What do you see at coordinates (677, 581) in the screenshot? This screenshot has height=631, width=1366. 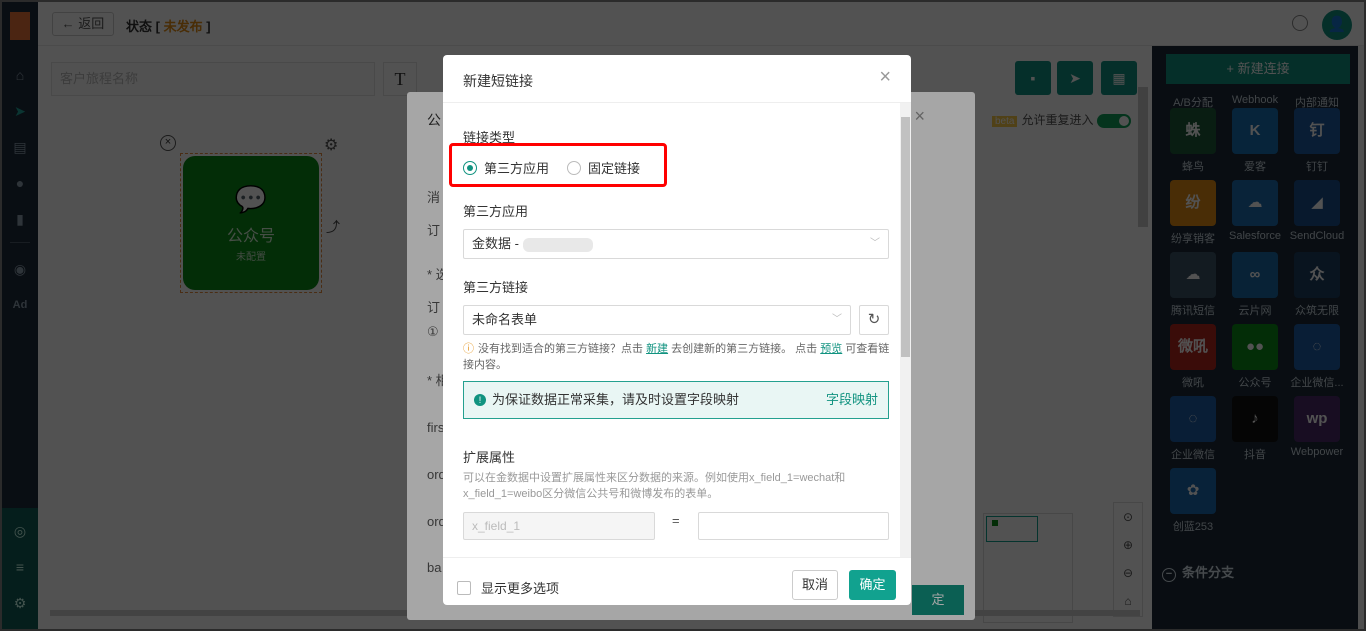 I see `modal-footer: 显示更多选项 取消 确定` at bounding box center [677, 581].